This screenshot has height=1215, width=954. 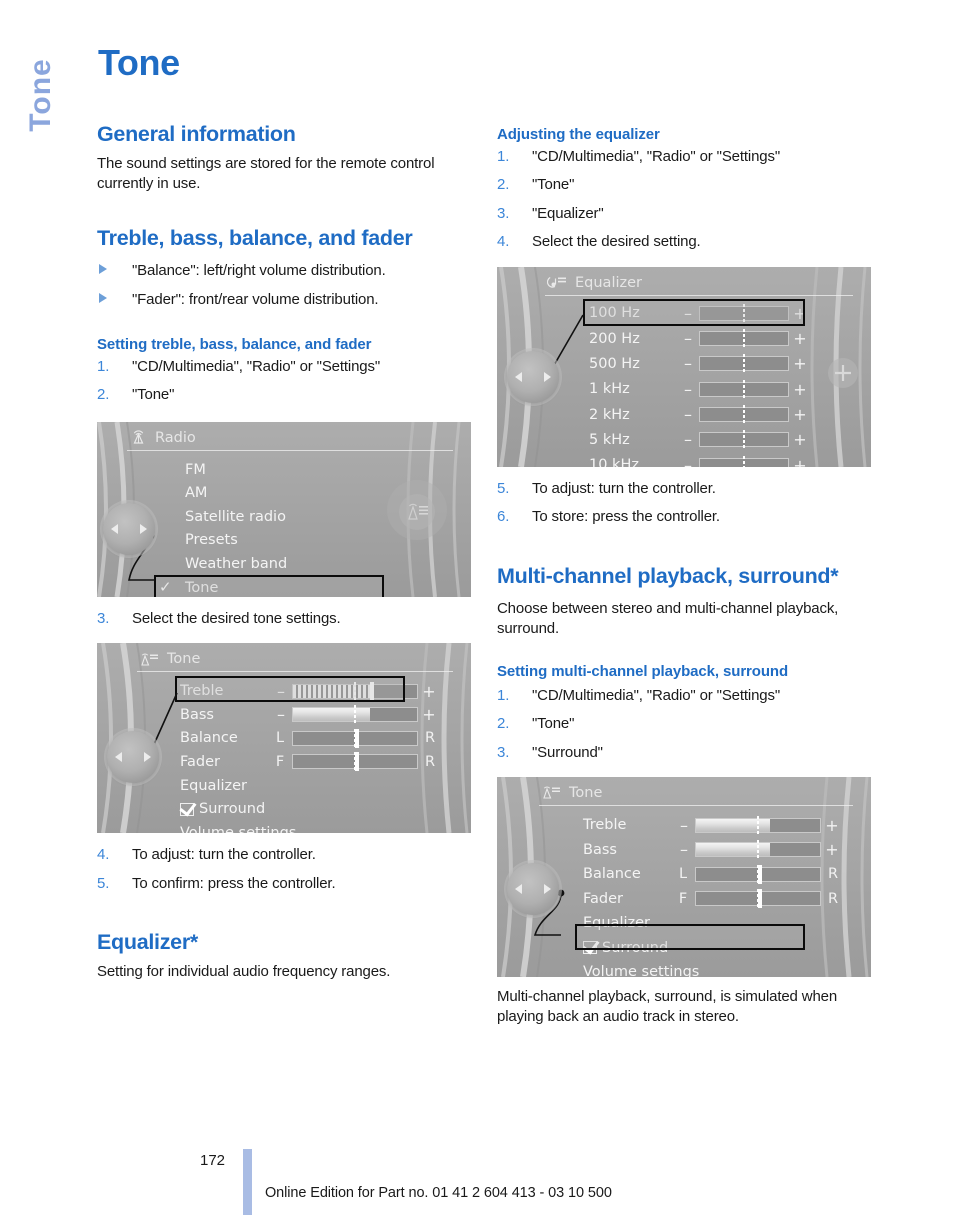 I want to click on menu-item-label: Bass, so click(x=197, y=714).